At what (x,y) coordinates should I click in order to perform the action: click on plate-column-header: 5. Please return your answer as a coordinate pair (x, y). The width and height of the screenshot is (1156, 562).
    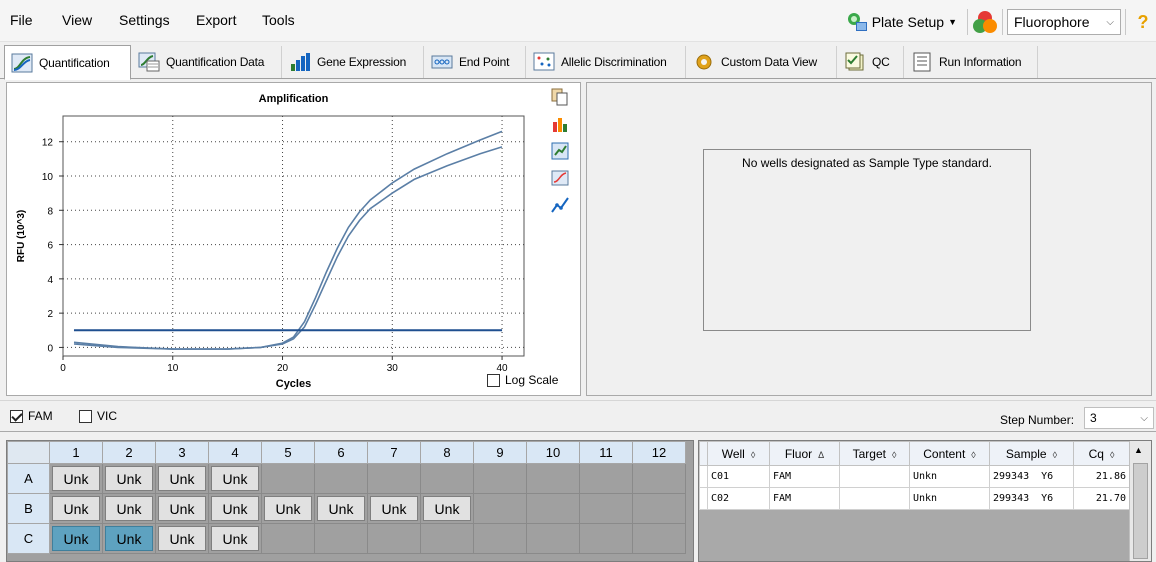
    Looking at the image, I should click on (288, 452).